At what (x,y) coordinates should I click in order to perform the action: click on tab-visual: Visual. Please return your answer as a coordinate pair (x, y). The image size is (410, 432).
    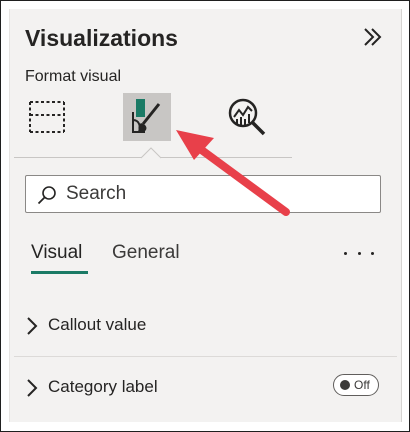
    Looking at the image, I should click on (56, 253).